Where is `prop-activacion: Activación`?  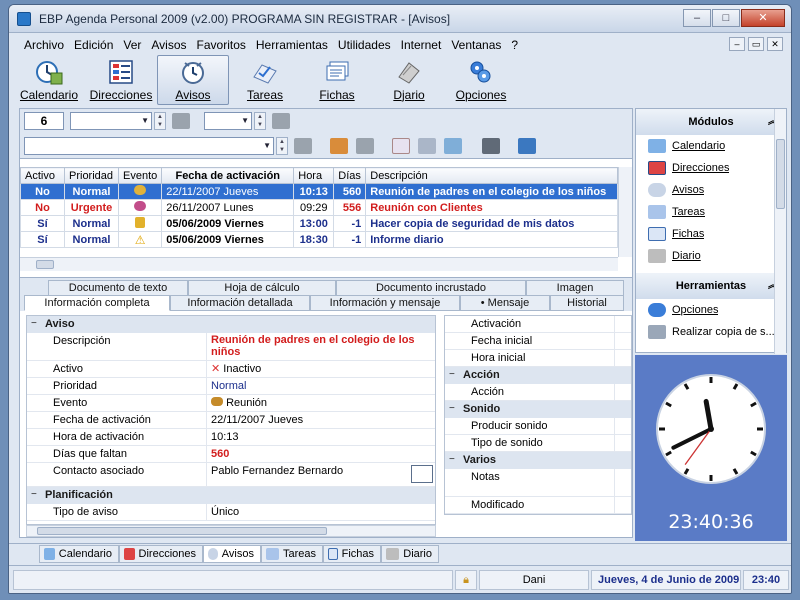
prop-activacion: Activación is located at coordinates (538, 324).